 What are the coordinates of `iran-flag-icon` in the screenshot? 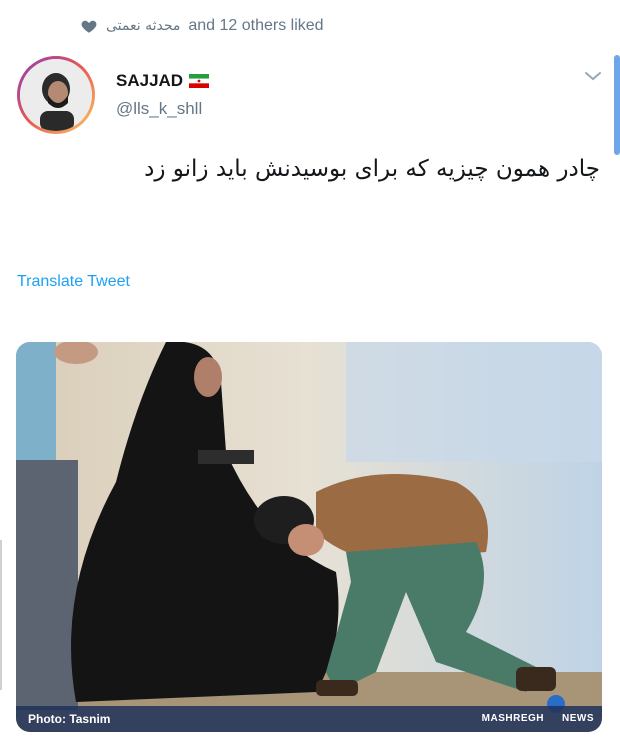 It's located at (199, 81).